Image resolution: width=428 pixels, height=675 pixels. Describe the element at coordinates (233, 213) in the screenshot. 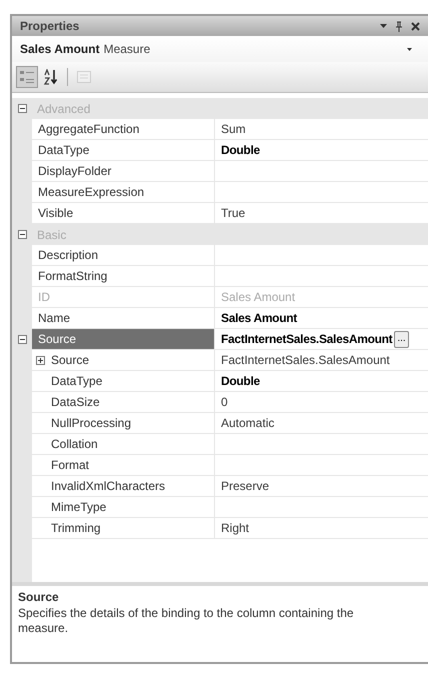

I see `property-value: True` at that location.